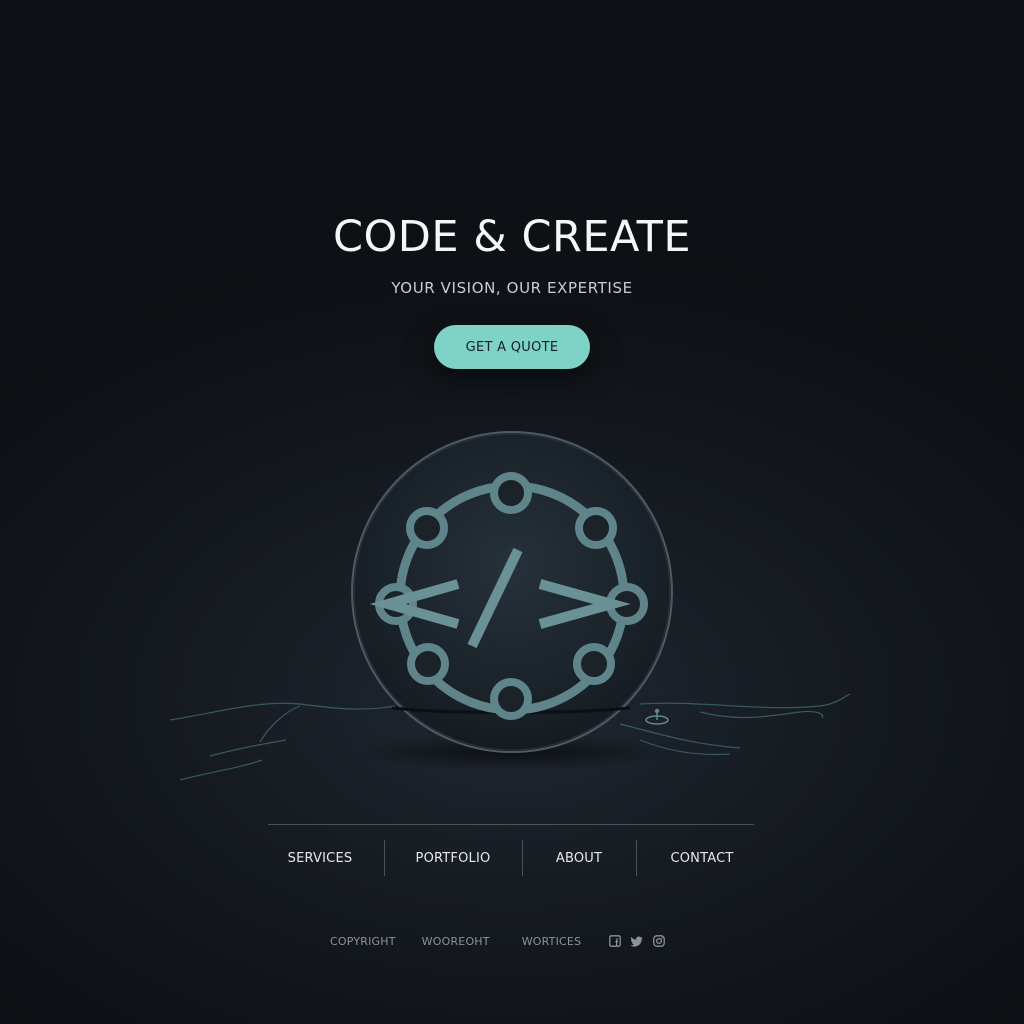 This screenshot has width=1024, height=1024. Describe the element at coordinates (512, 237) in the screenshot. I see `hero-title: CODE & CREATE` at that location.